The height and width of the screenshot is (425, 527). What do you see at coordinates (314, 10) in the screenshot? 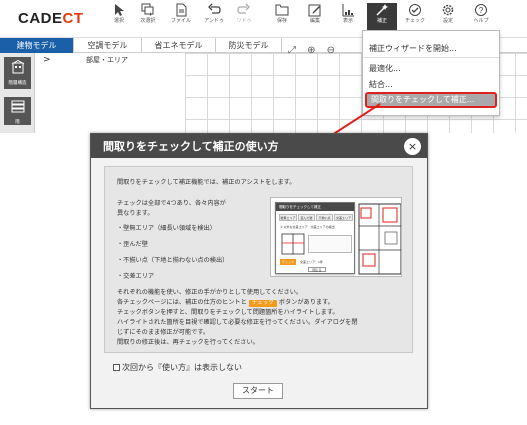
I see `edit-icon` at bounding box center [314, 10].